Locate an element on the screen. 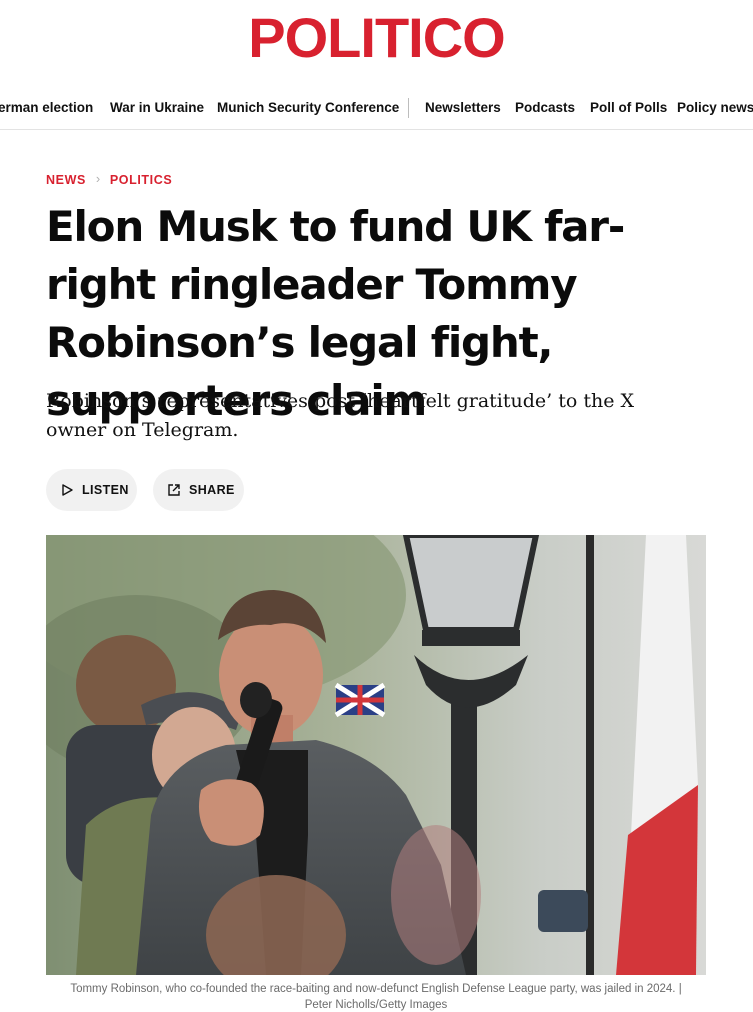 The width and height of the screenshot is (753, 1012). nav-podcasts: Podcasts is located at coordinates (545, 108).